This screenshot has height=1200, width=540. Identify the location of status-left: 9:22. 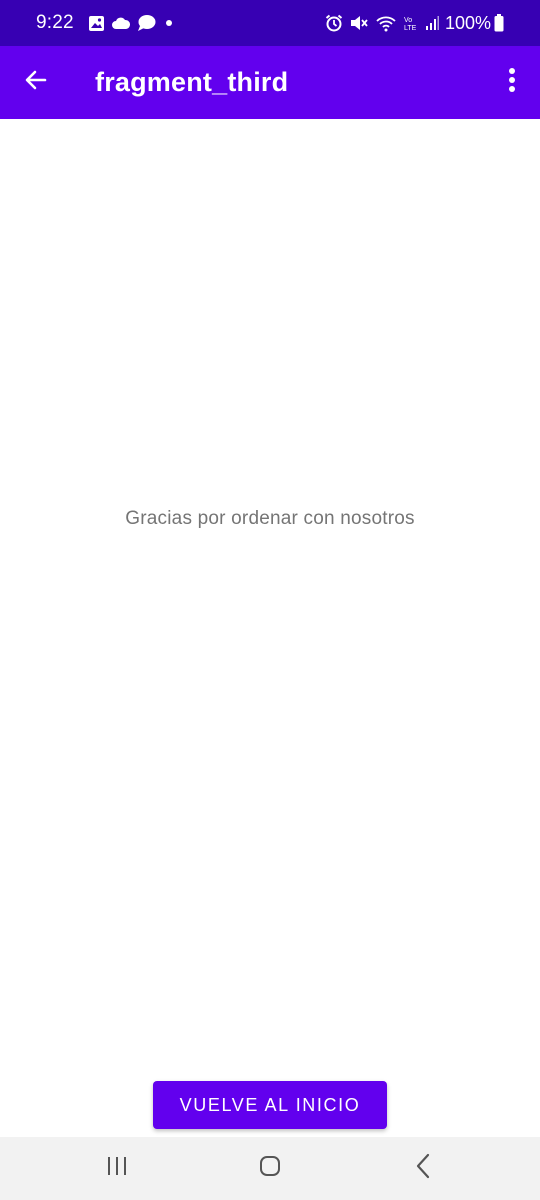
(104, 23).